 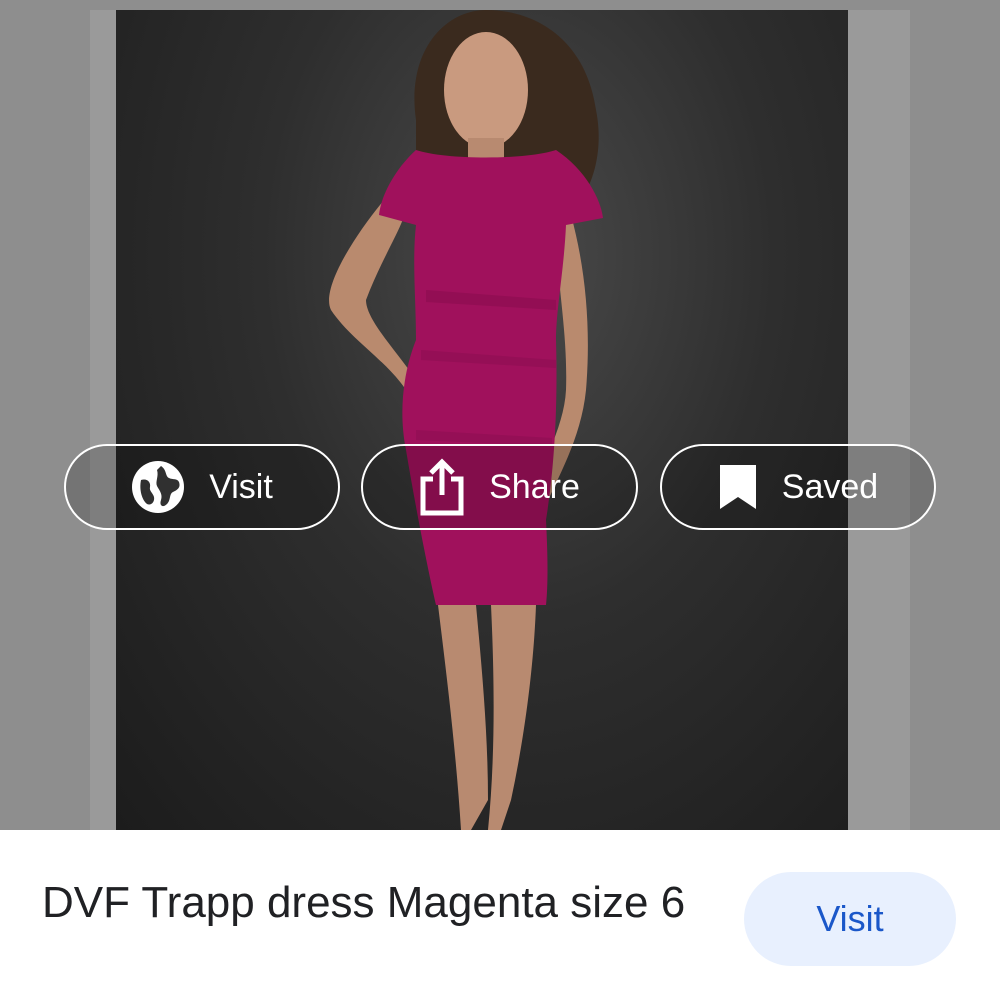 What do you see at coordinates (202, 487) in the screenshot?
I see `visit-action-button: Visit` at bounding box center [202, 487].